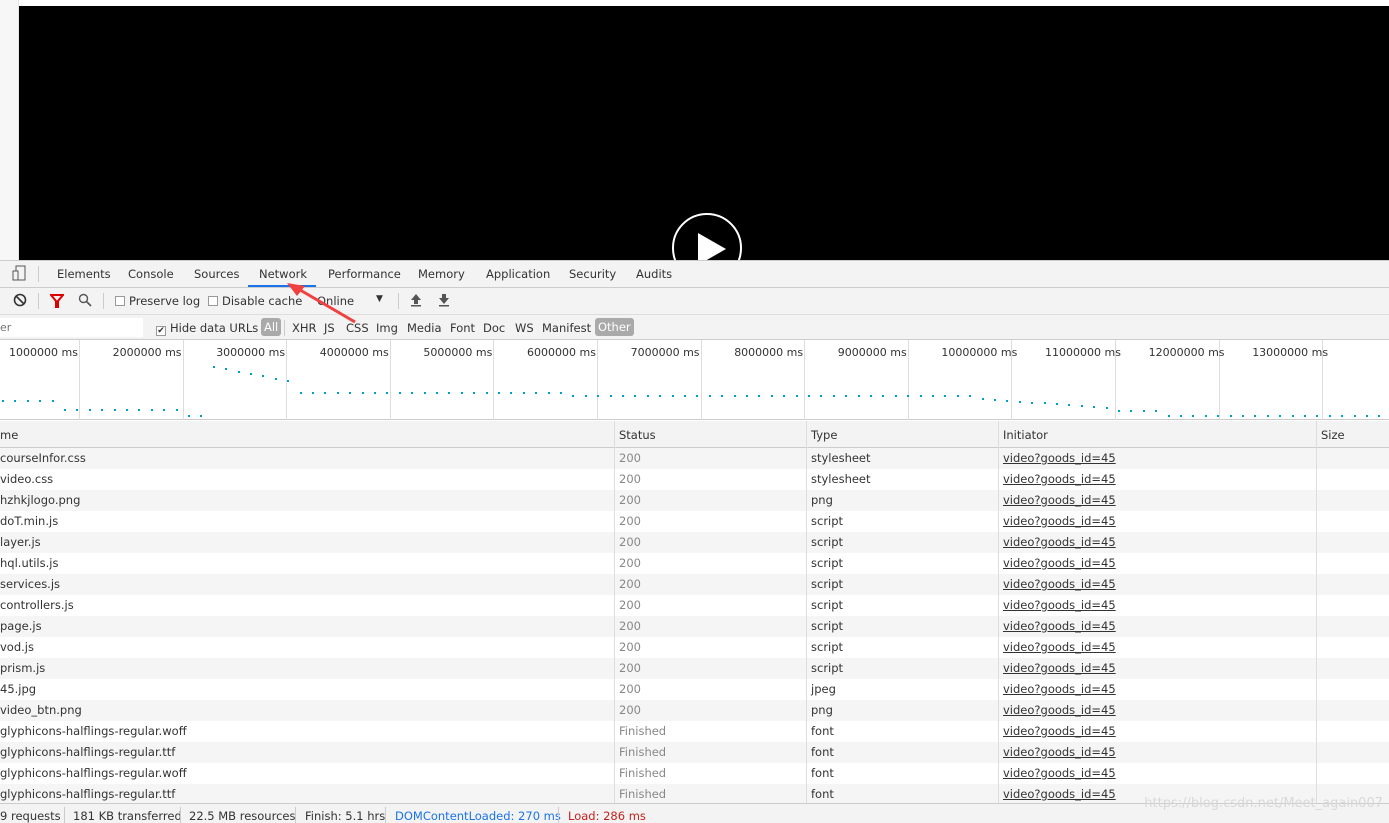 The height and width of the screenshot is (823, 1389). I want to click on request-name: video.css, so click(26, 479).